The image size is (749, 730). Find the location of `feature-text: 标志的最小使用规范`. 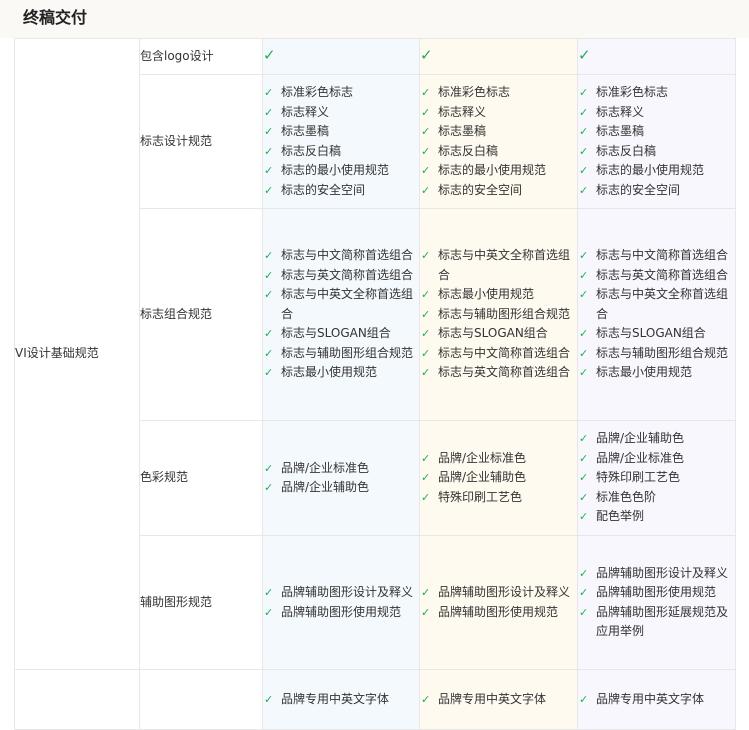

feature-text: 标志的最小使用规范 is located at coordinates (492, 170).